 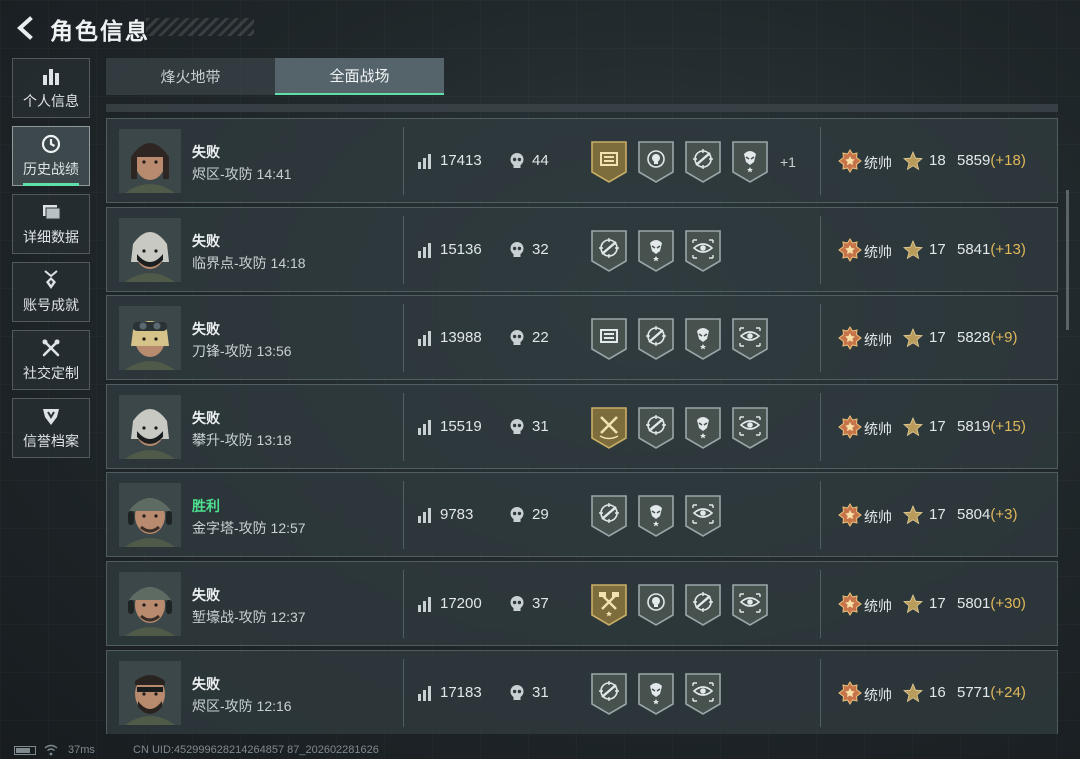 What do you see at coordinates (609, 162) in the screenshot?
I see `gold-screen-badge-icon` at bounding box center [609, 162].